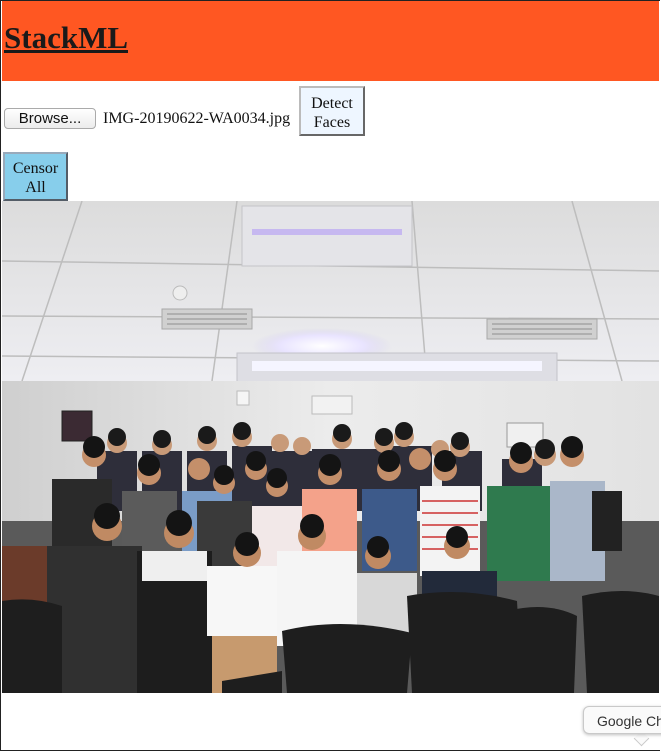 The width and height of the screenshot is (661, 751). I want to click on app-header: StackML, so click(330, 41).